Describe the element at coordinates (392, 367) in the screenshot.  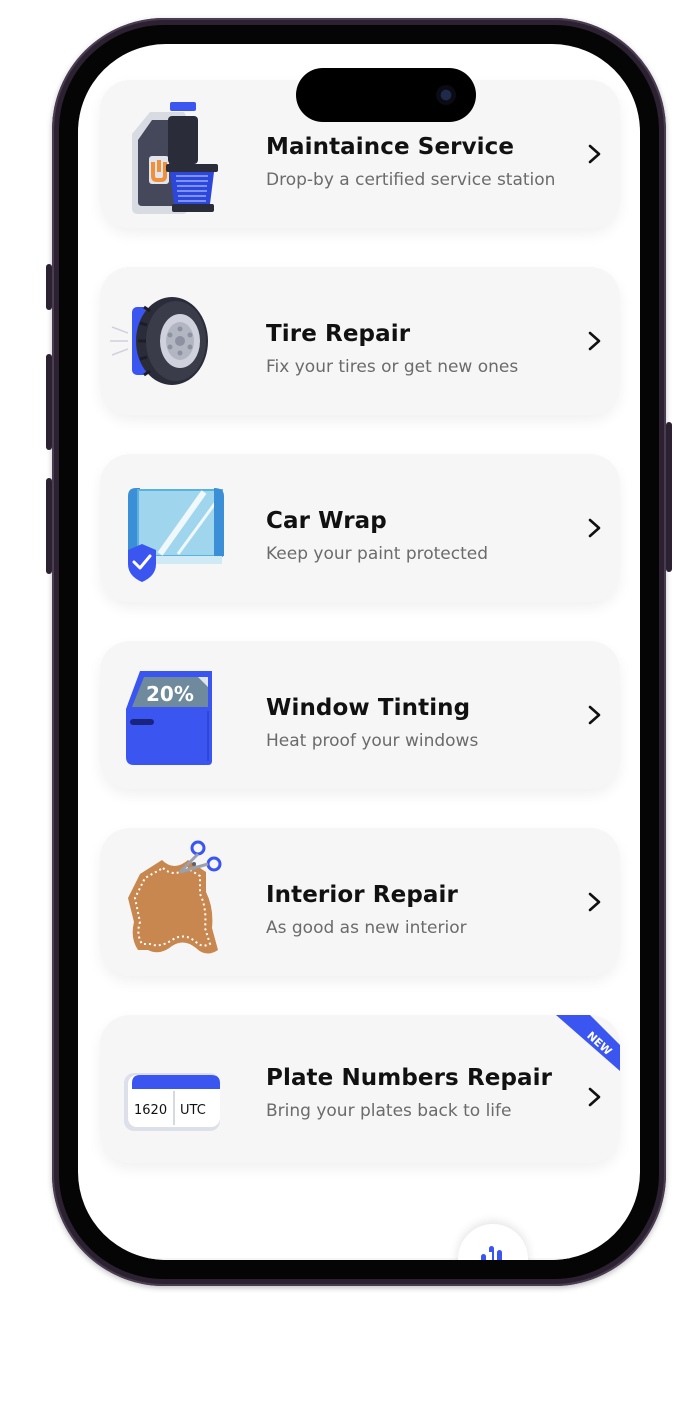
I see `service-subtitle: Fix your tires or get new ones` at that location.